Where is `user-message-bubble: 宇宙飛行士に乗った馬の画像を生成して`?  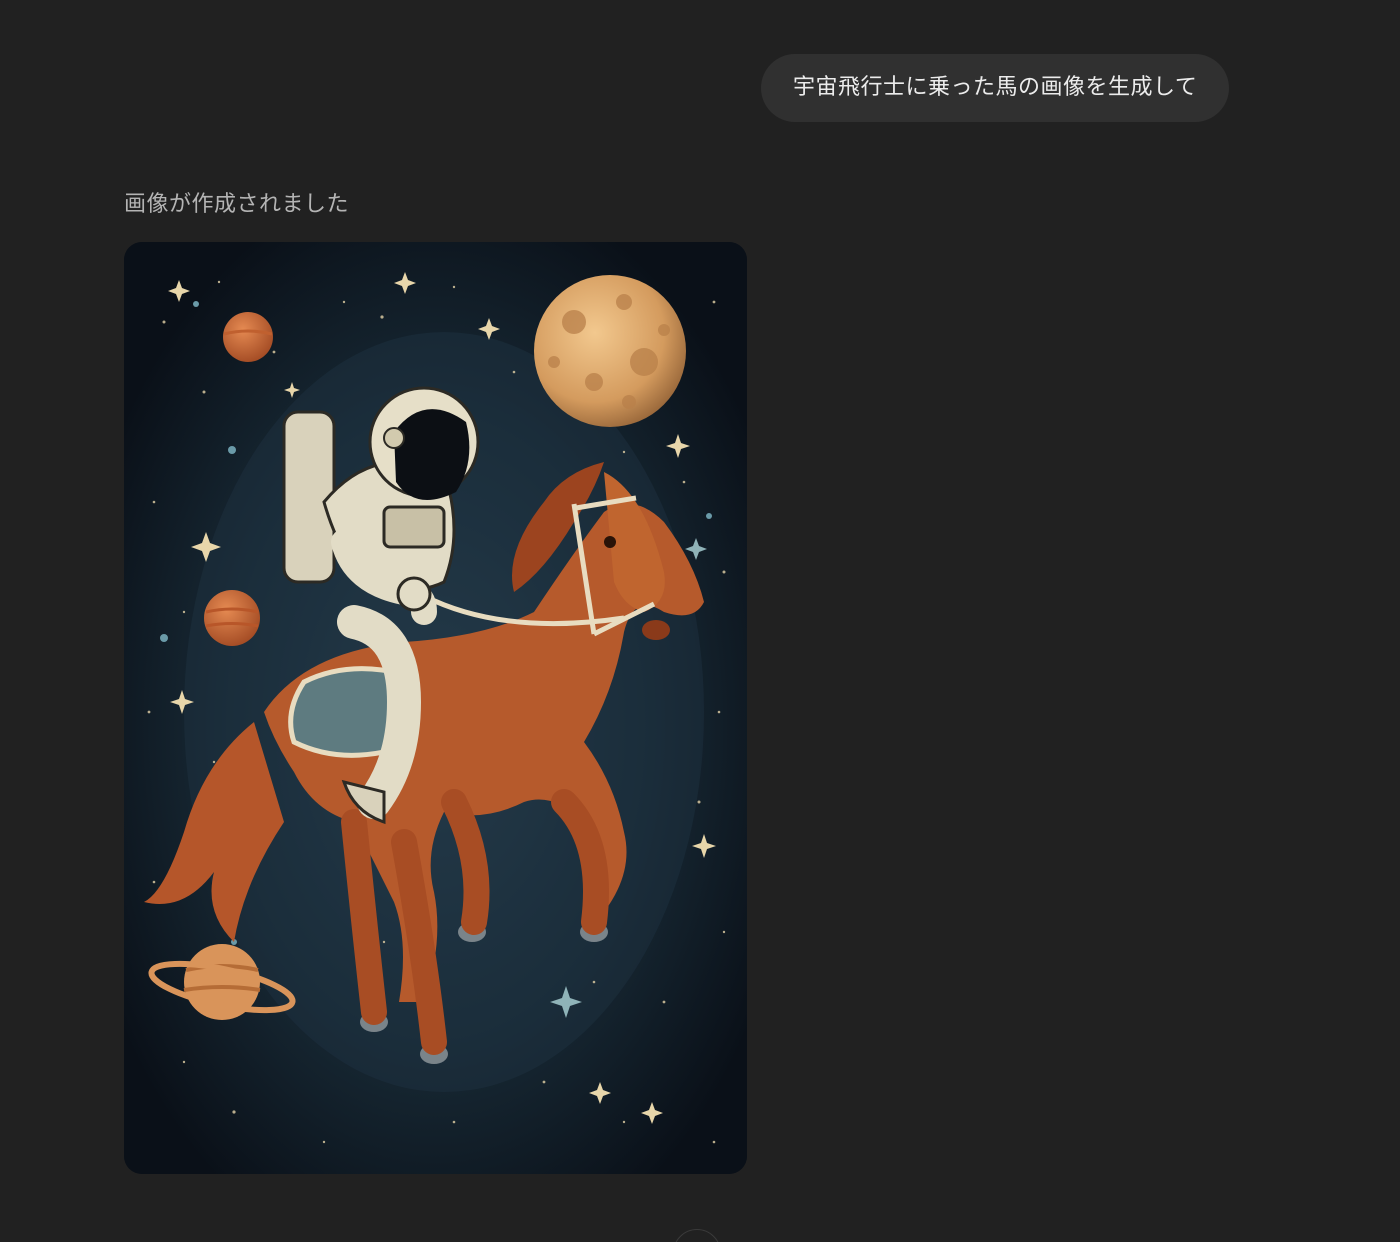 user-message-bubble: 宇宙飛行士に乗った馬の画像を生成して is located at coordinates (995, 88).